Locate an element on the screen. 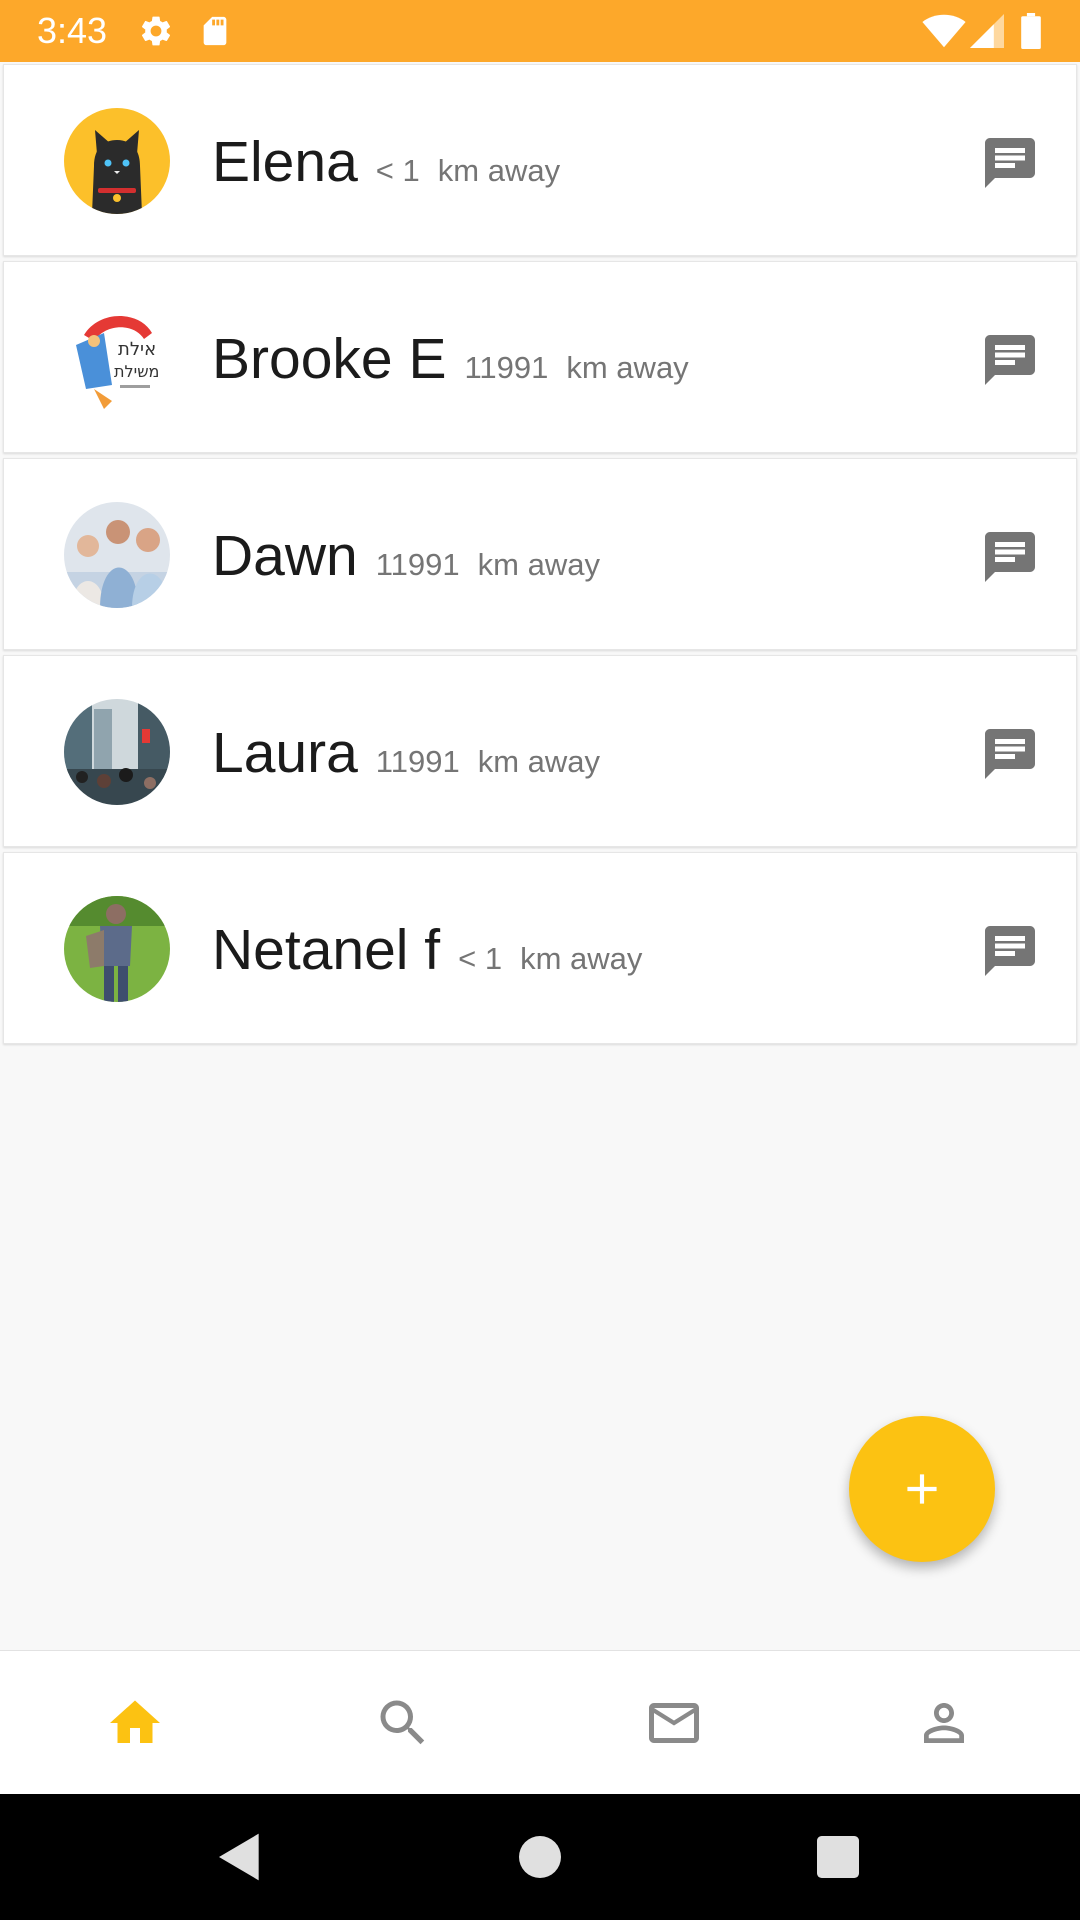 The image size is (1080, 1920). nav-home-button is located at coordinates (135, 1723).